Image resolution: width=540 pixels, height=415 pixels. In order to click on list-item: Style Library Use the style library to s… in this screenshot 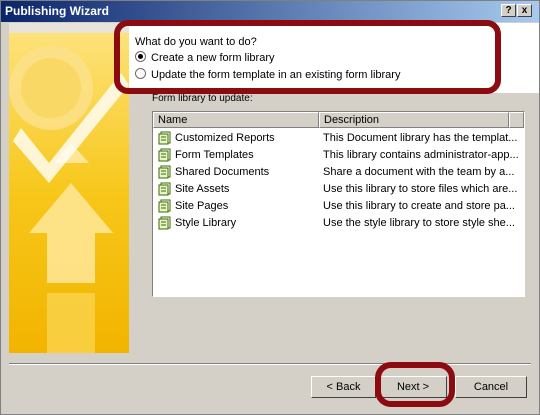, I will do `click(338, 223)`.